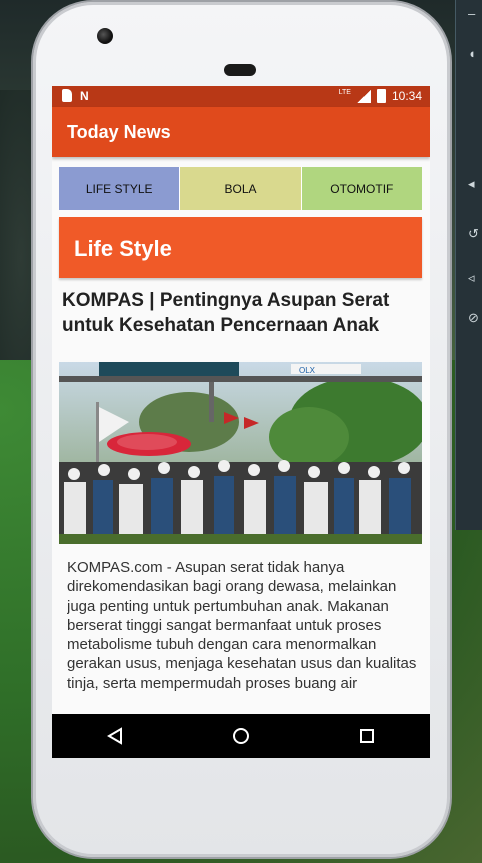 The image size is (482, 863). What do you see at coordinates (468, 265) in the screenshot?
I see `emulator-side-panel: – ◖ ◂ ↺ ◃ ⊘` at bounding box center [468, 265].